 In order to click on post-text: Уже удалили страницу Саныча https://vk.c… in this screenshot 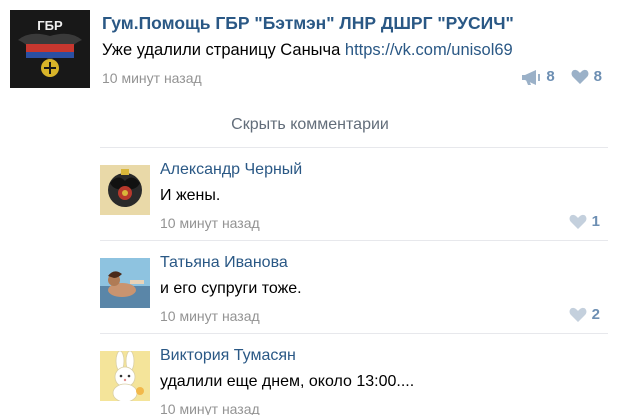, I will do `click(307, 50)`.